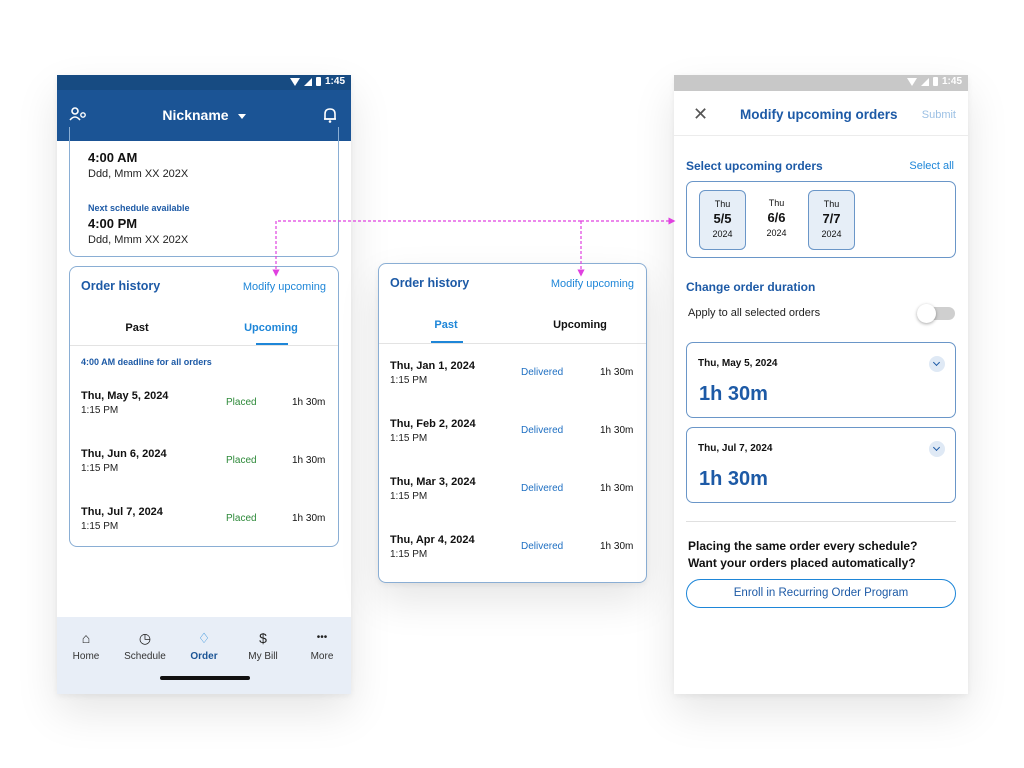 Image resolution: width=1024 pixels, height=768 pixels. I want to click on nav-label: Schedule, so click(145, 656).